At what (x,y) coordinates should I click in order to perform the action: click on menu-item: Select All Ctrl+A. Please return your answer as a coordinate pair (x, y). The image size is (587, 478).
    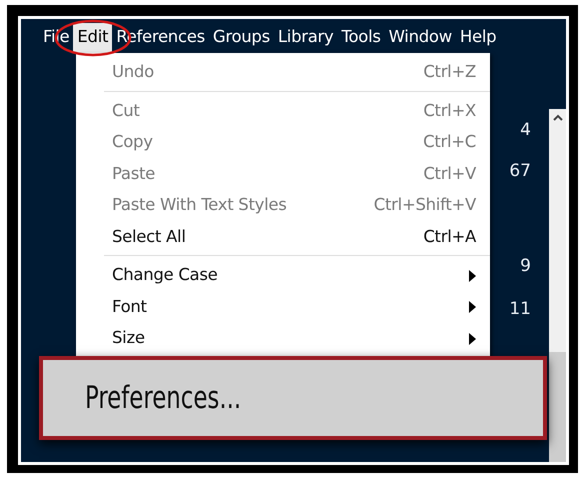
    Looking at the image, I should click on (283, 237).